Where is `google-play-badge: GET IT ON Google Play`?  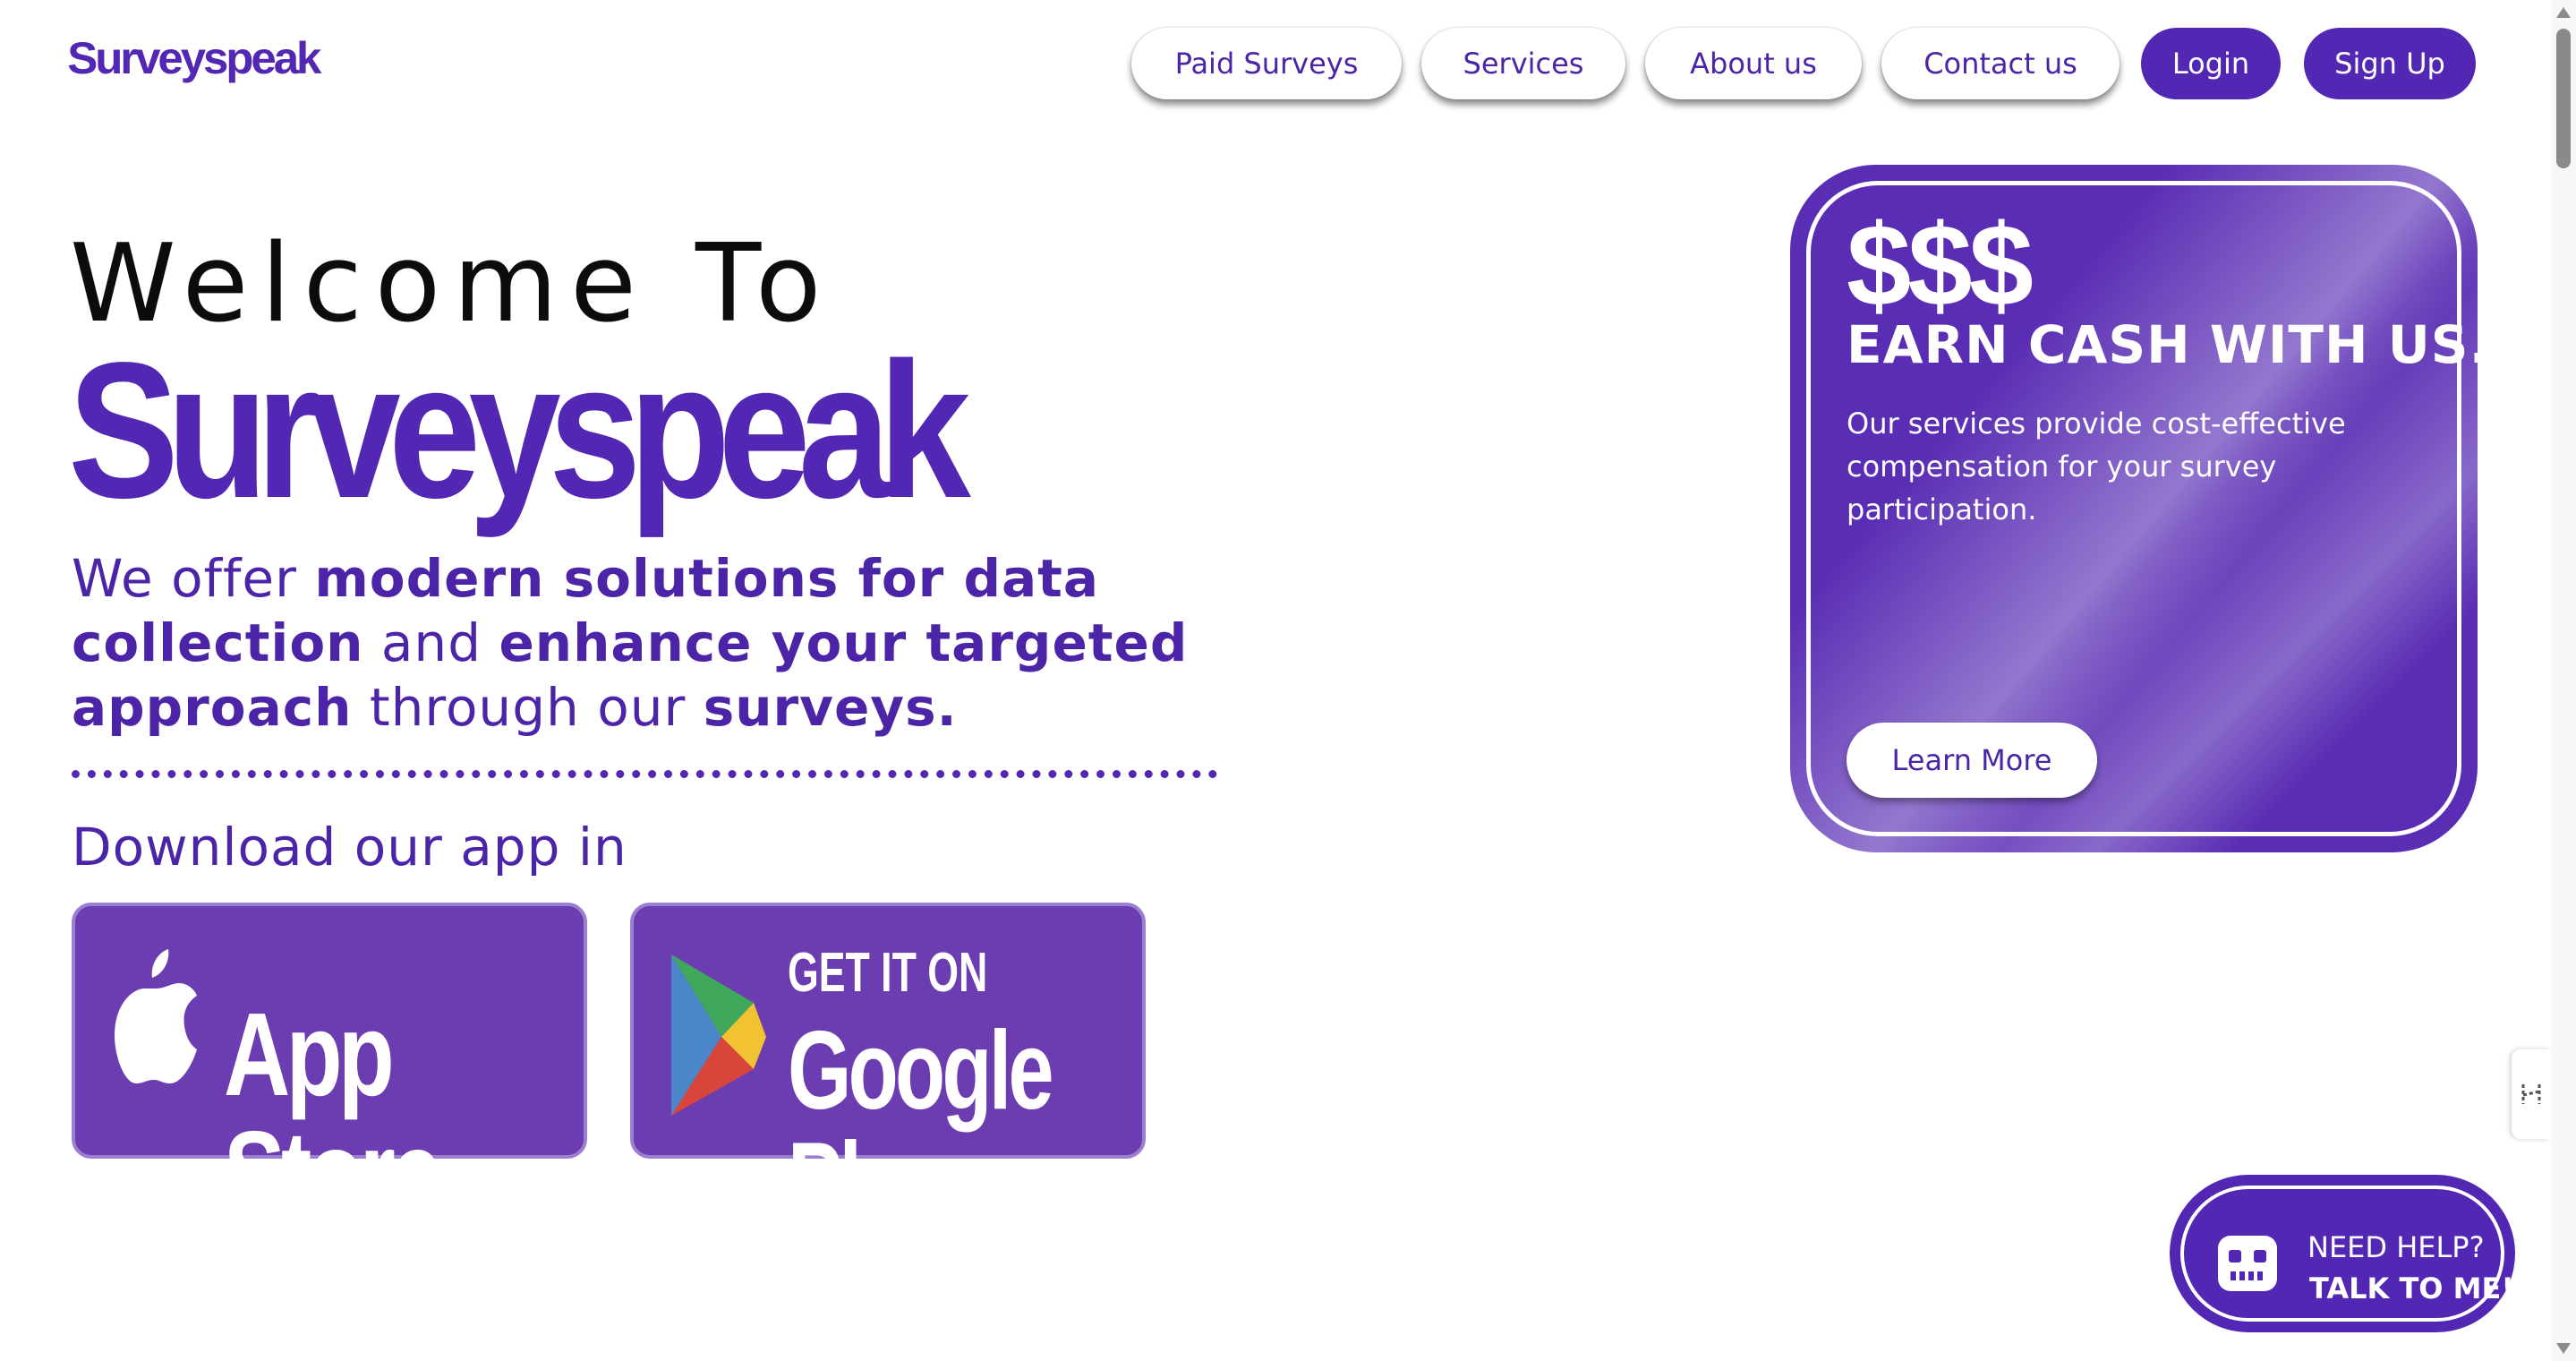 google-play-badge: GET IT ON Google Play is located at coordinates (888, 1070).